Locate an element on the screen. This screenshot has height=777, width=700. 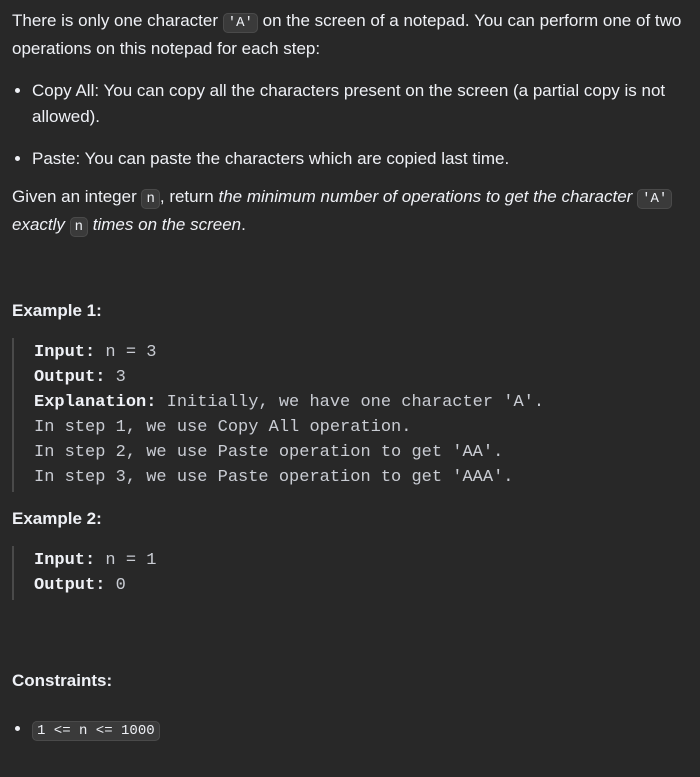
ex1-step-1: In step 1, we use Copy All operation. is located at coordinates (223, 427).